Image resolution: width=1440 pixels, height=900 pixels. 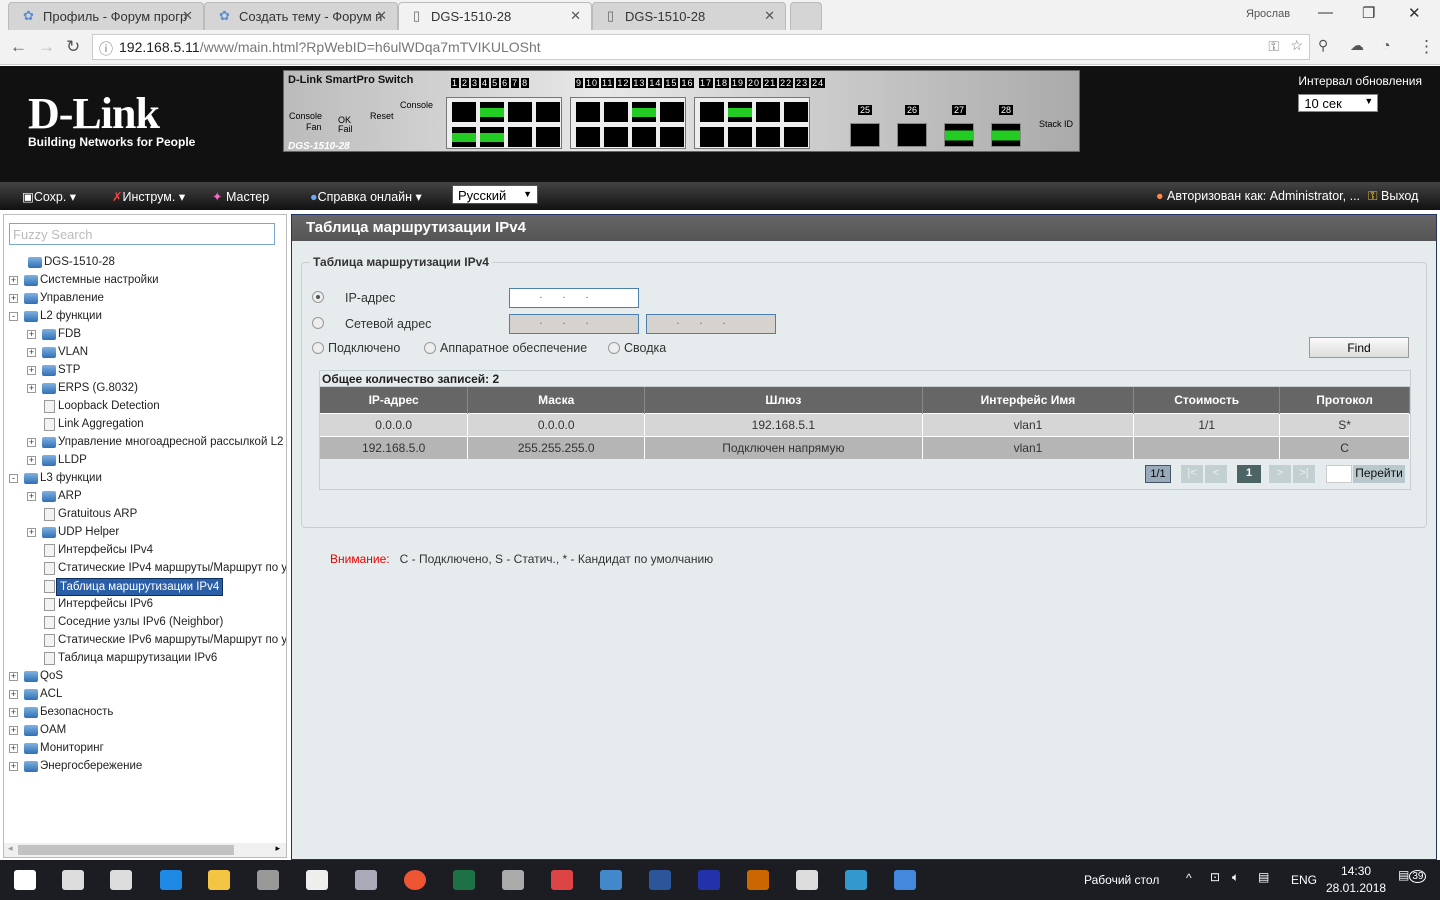 What do you see at coordinates (145, 623) in the screenshot?
I see `tree-item: Соседние узлы IPv6 (Neighbor)` at bounding box center [145, 623].